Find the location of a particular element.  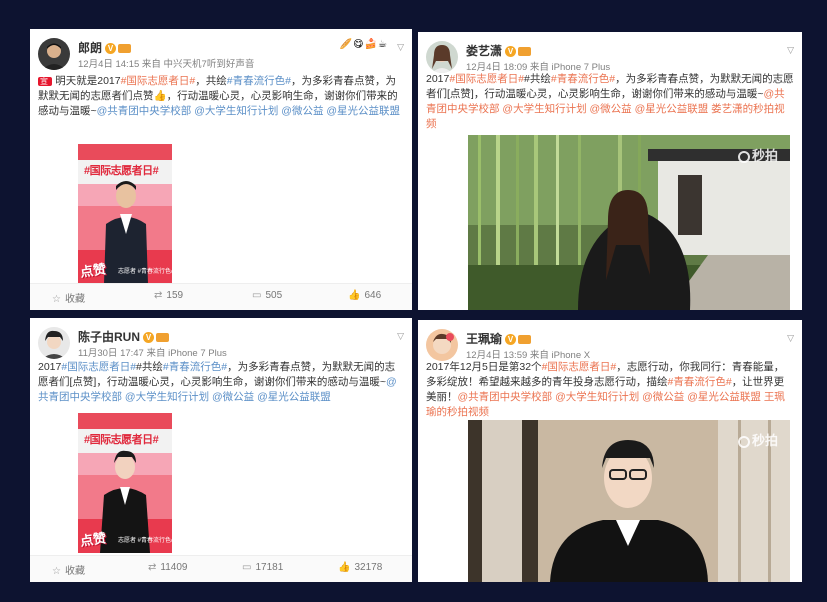

promo-badge: 宣 is located at coordinates (45, 81).